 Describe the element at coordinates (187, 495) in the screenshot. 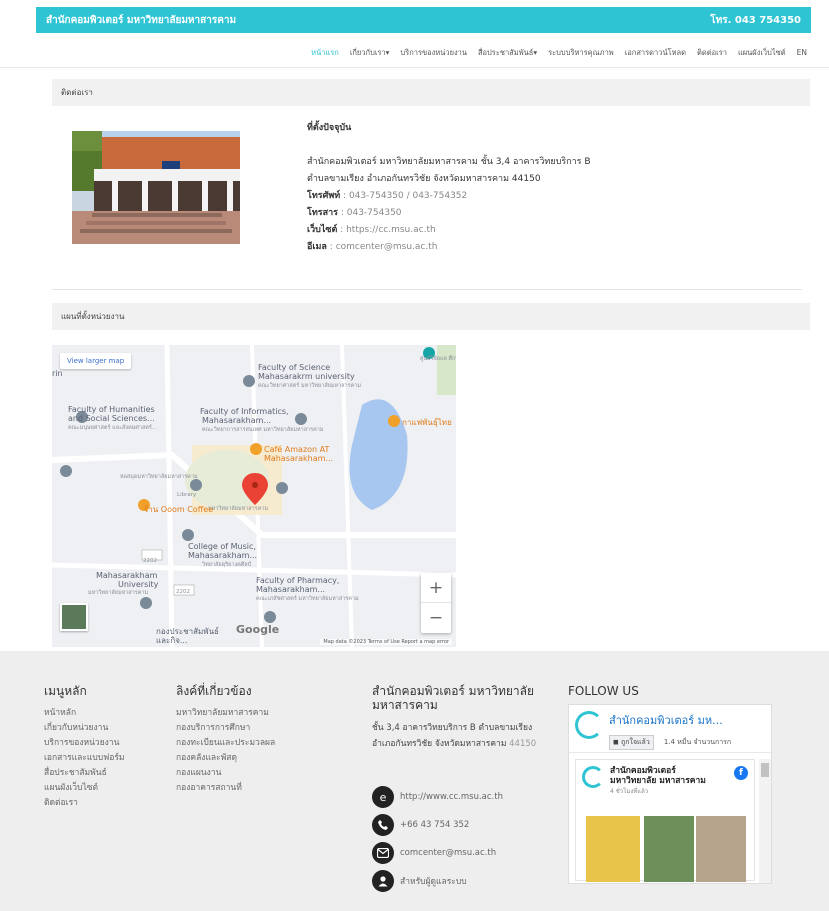

I see `map-label-library: Library` at that location.